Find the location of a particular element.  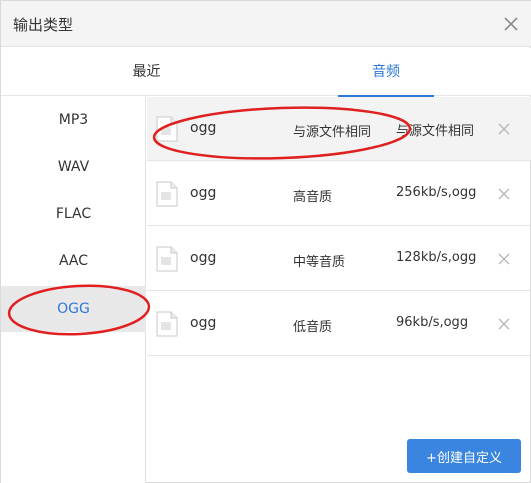

preset-quality: 中等音质 is located at coordinates (319, 262).